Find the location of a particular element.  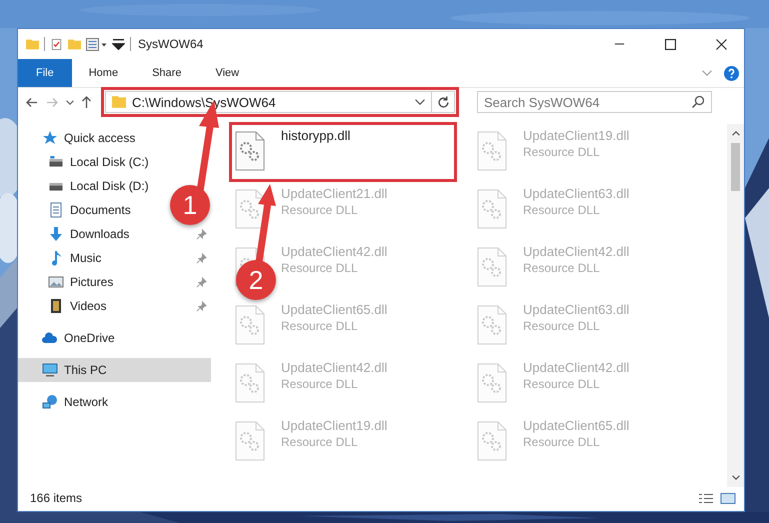

sidebar-item: Local Disk (D:) is located at coordinates (109, 186).